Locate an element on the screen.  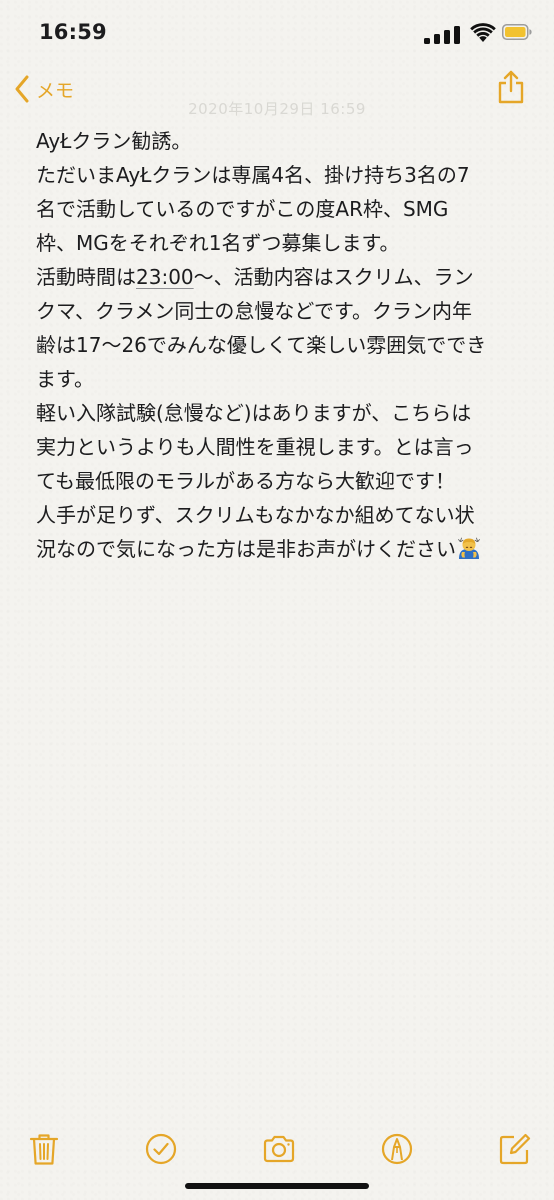
note-text: 活動時間は is located at coordinates (86, 277).